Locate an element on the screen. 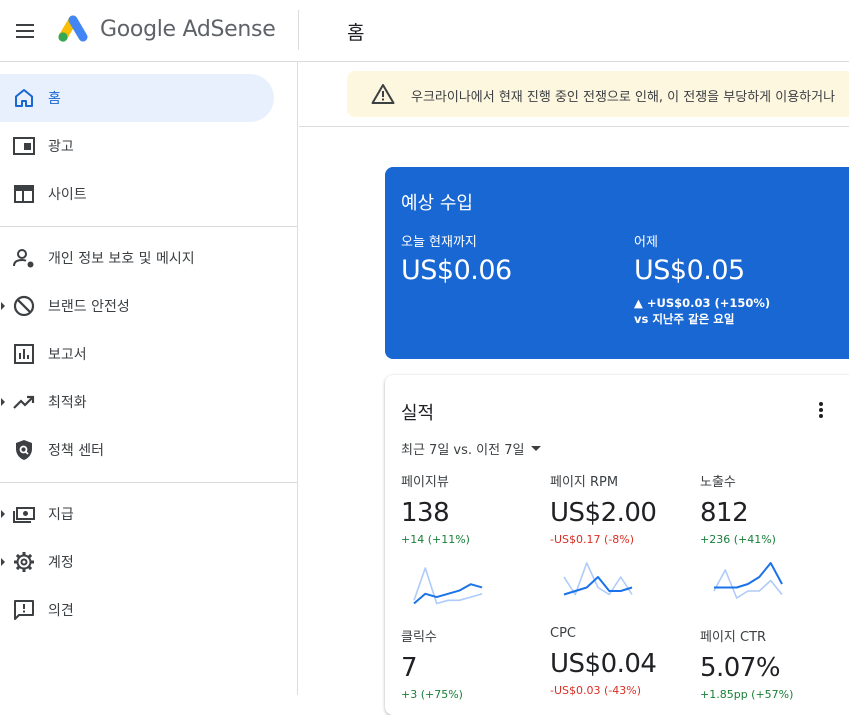 The width and height of the screenshot is (849, 715). metric-clicks: 클릭수 7 +3 (+75%) is located at coordinates (471, 663).